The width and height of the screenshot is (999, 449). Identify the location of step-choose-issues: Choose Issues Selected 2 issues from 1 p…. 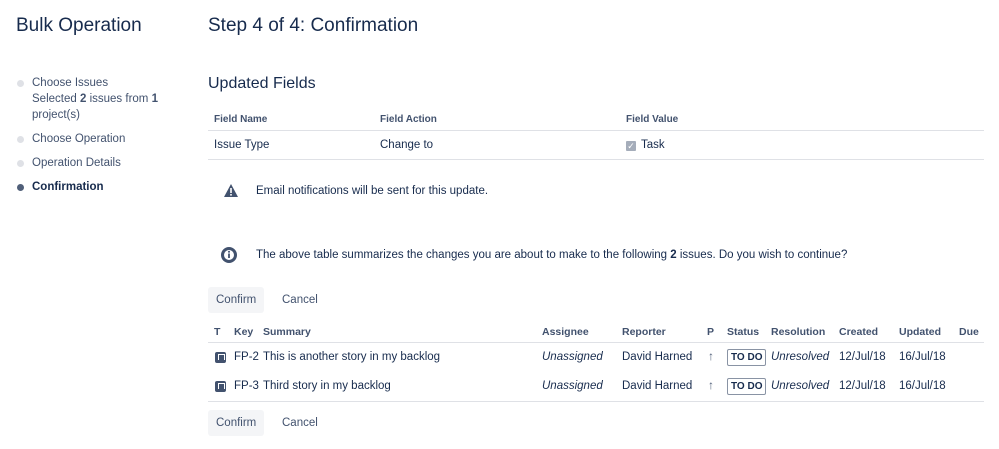
(107, 99).